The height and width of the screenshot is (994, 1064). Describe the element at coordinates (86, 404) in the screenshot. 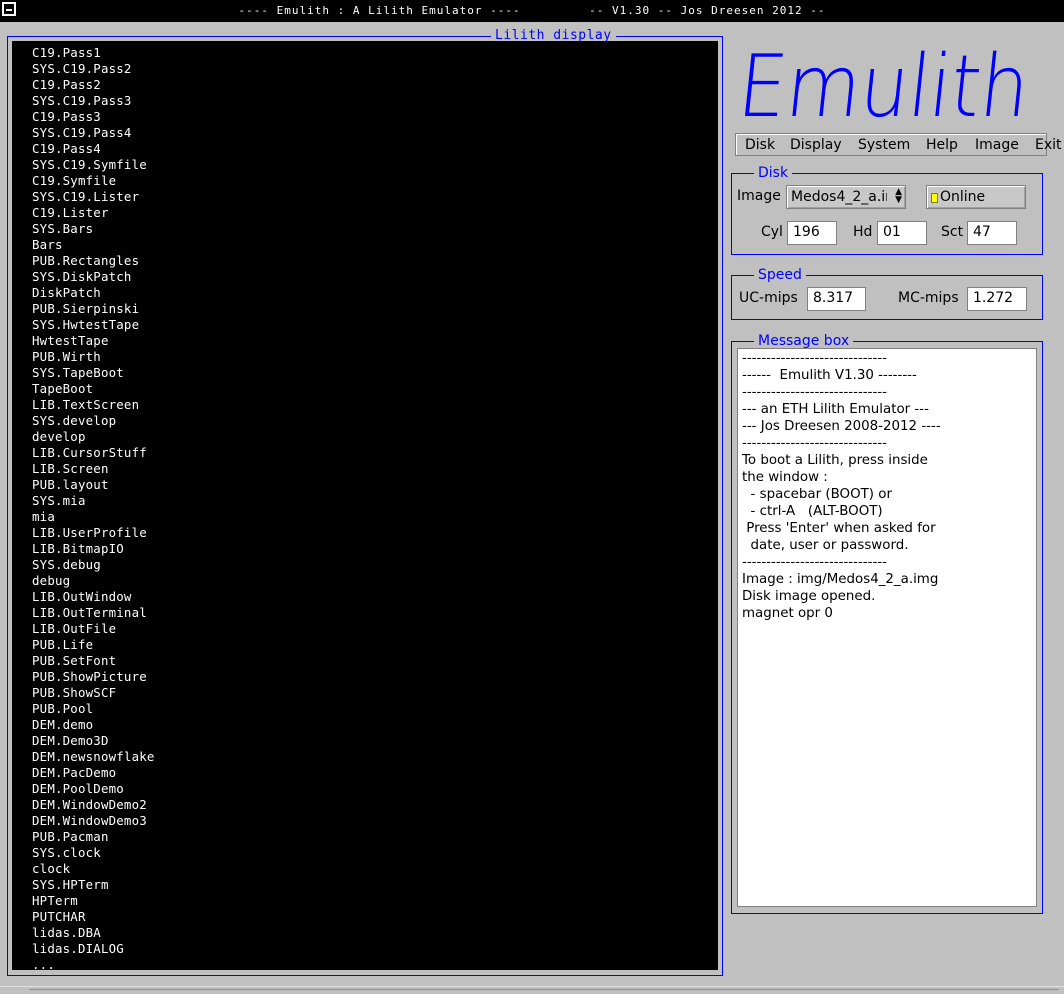

I see `file-list-item: LIB.TextScreen` at that location.